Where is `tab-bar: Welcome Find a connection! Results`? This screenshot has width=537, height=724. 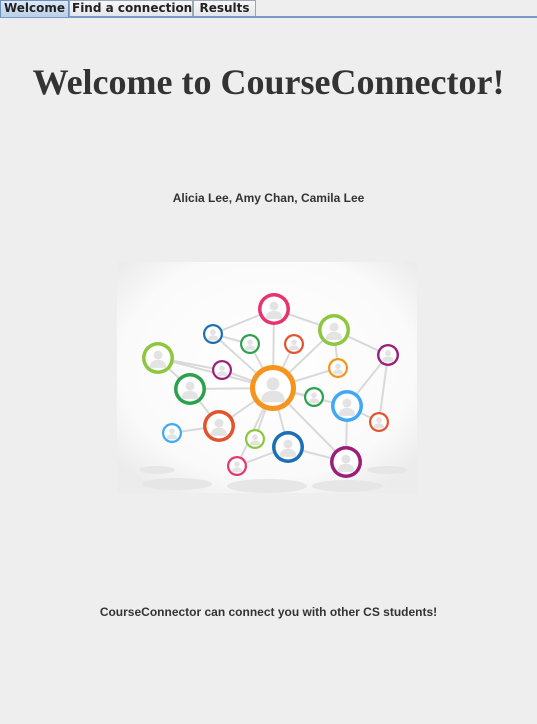 tab-bar: Welcome Find a connection! Results is located at coordinates (268, 9).